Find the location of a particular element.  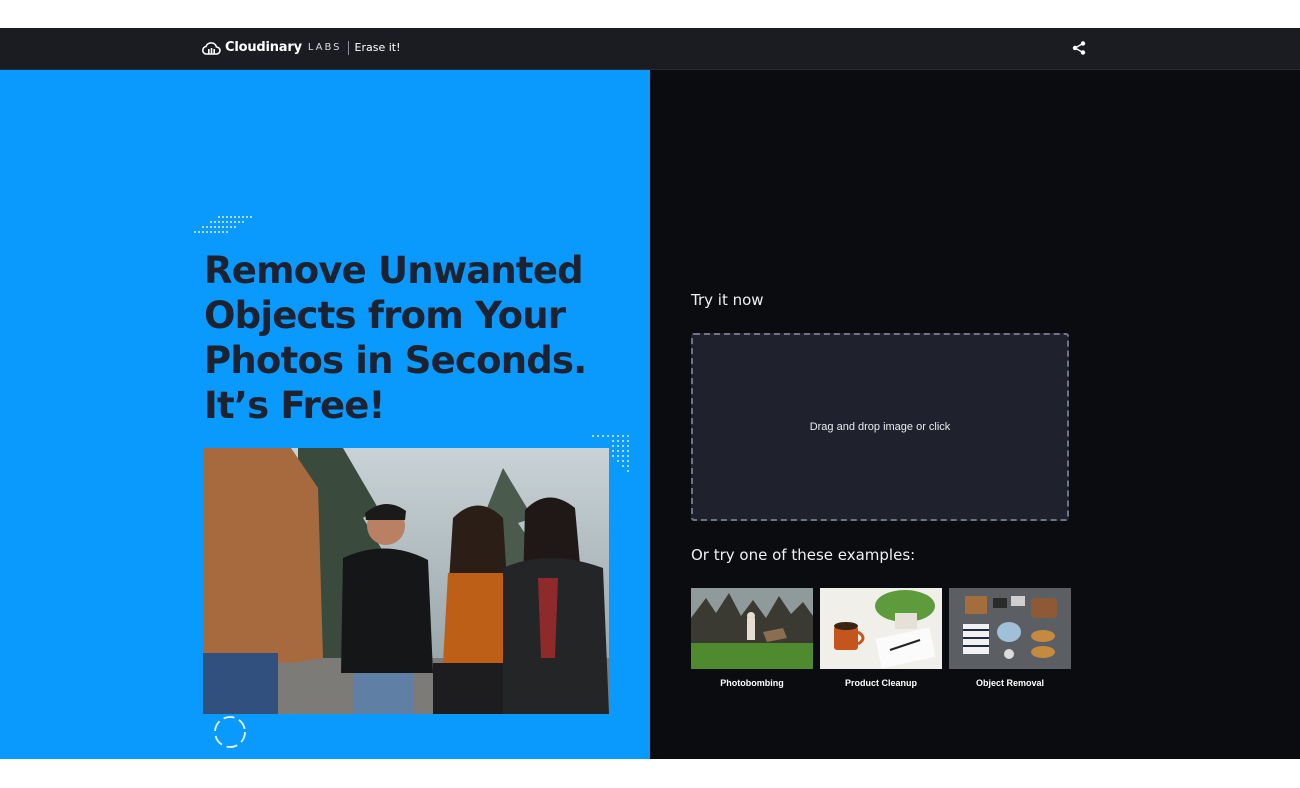

image-dropzone: Drag and drop image or click is located at coordinates (880, 427).